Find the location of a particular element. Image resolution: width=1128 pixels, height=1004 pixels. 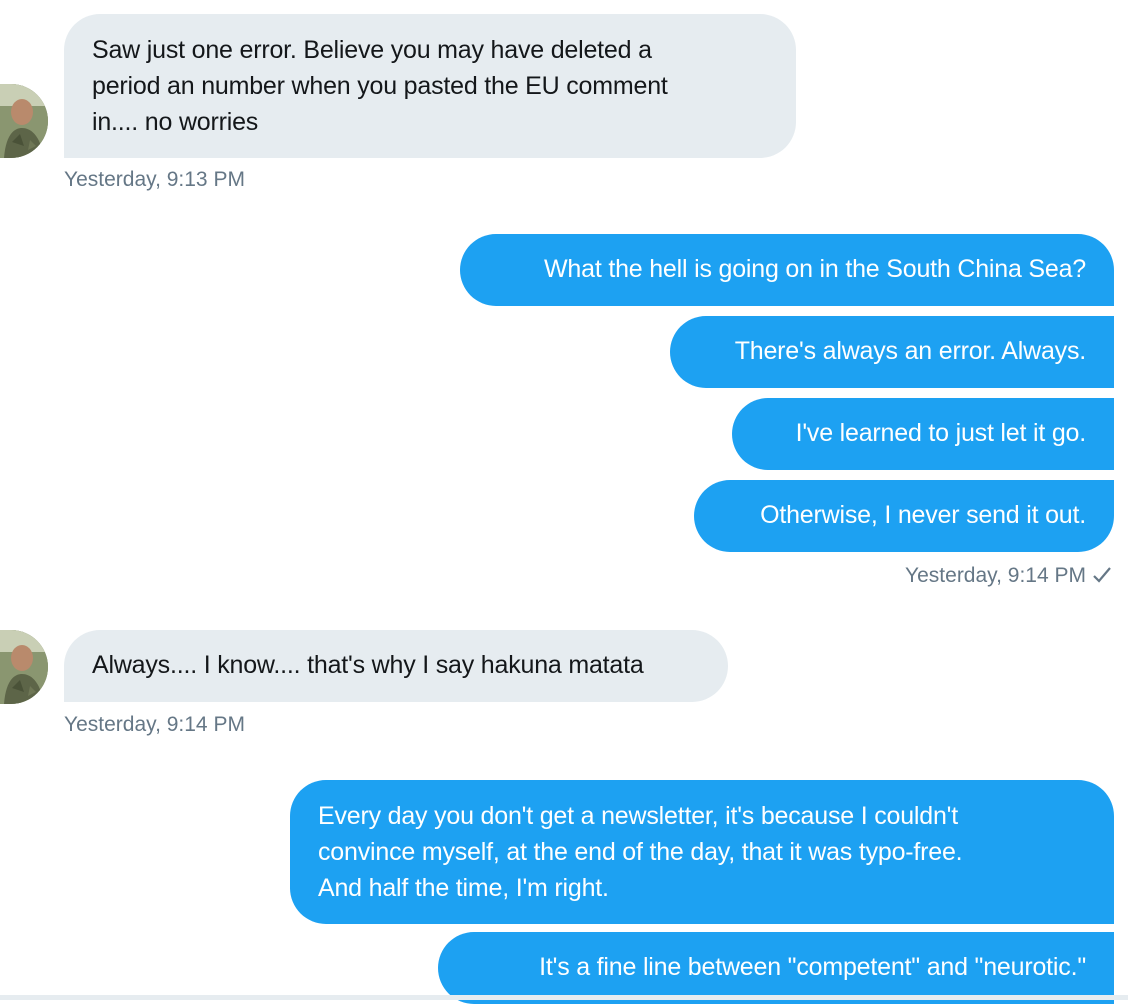

outgoing-message-bubble: There's always an error. Always. is located at coordinates (892, 352).